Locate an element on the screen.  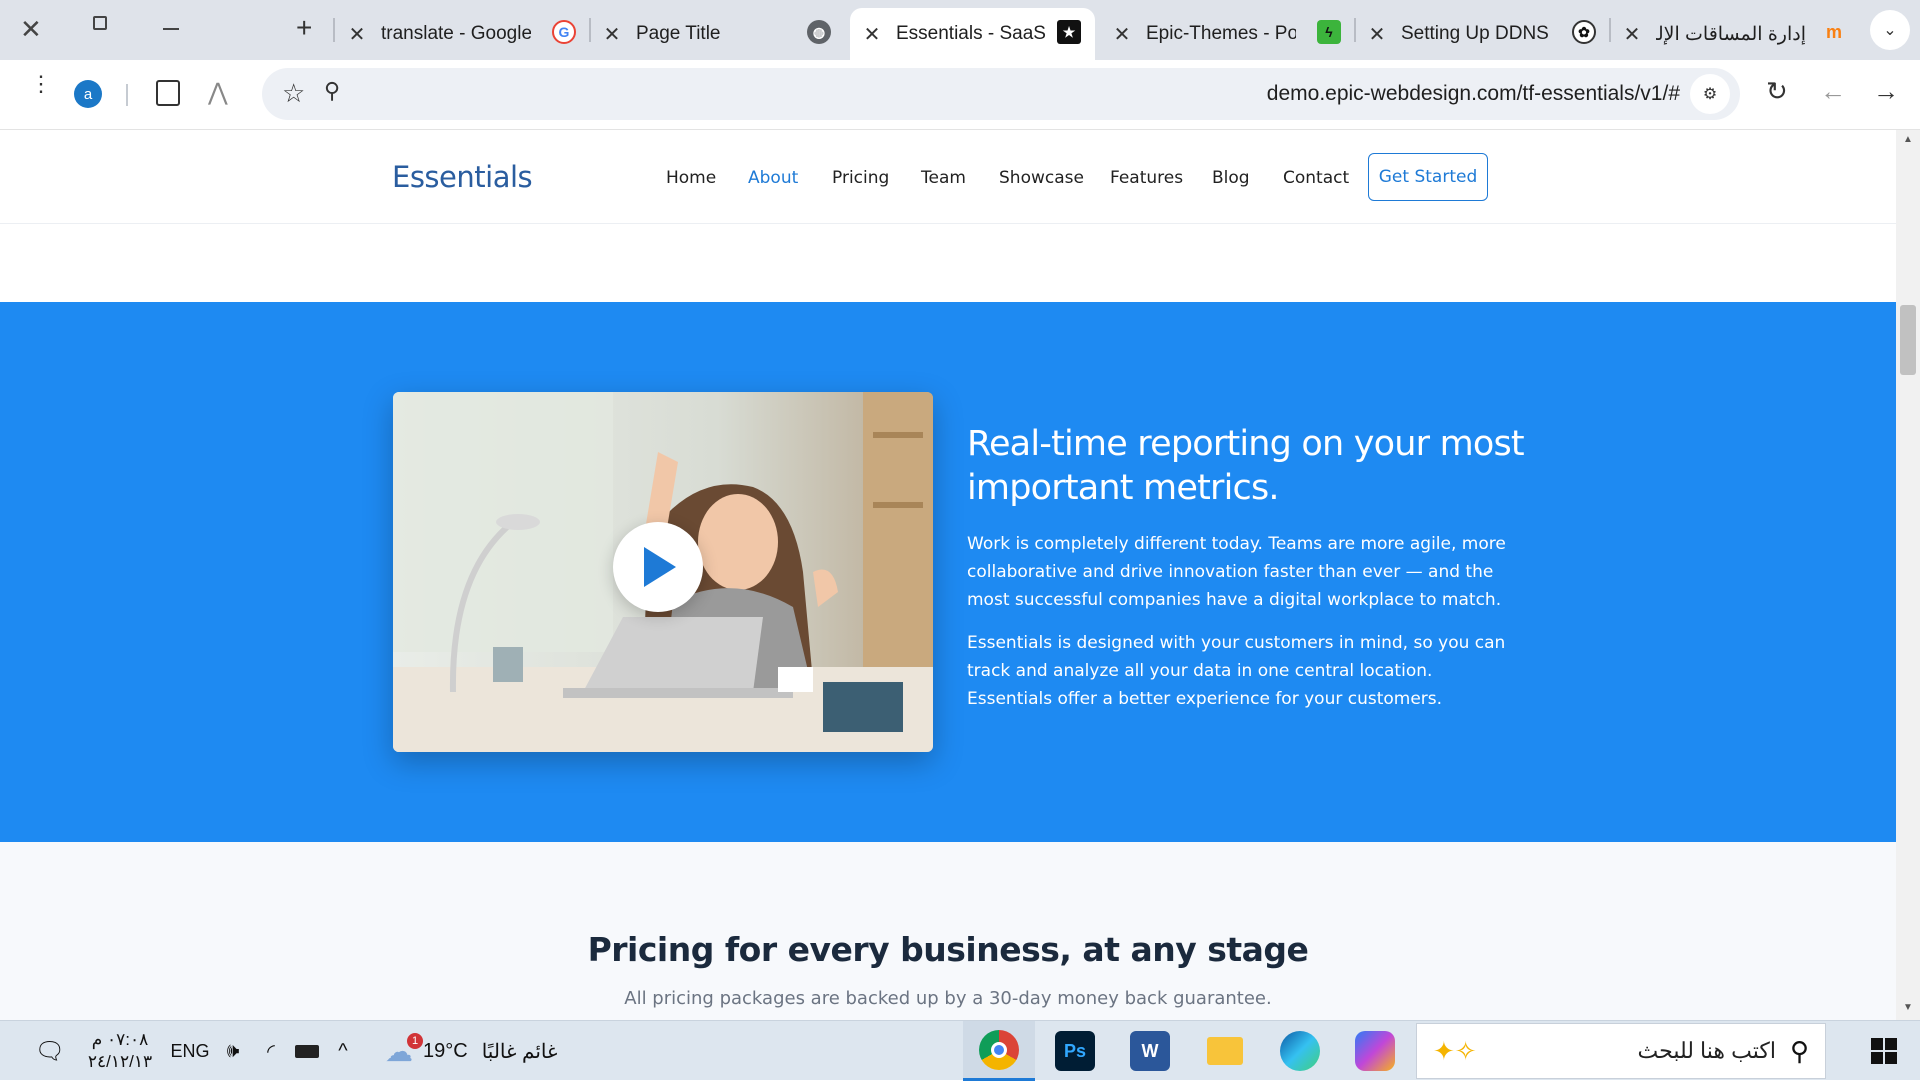
nav-pricing: Pricing is located at coordinates (860, 178).